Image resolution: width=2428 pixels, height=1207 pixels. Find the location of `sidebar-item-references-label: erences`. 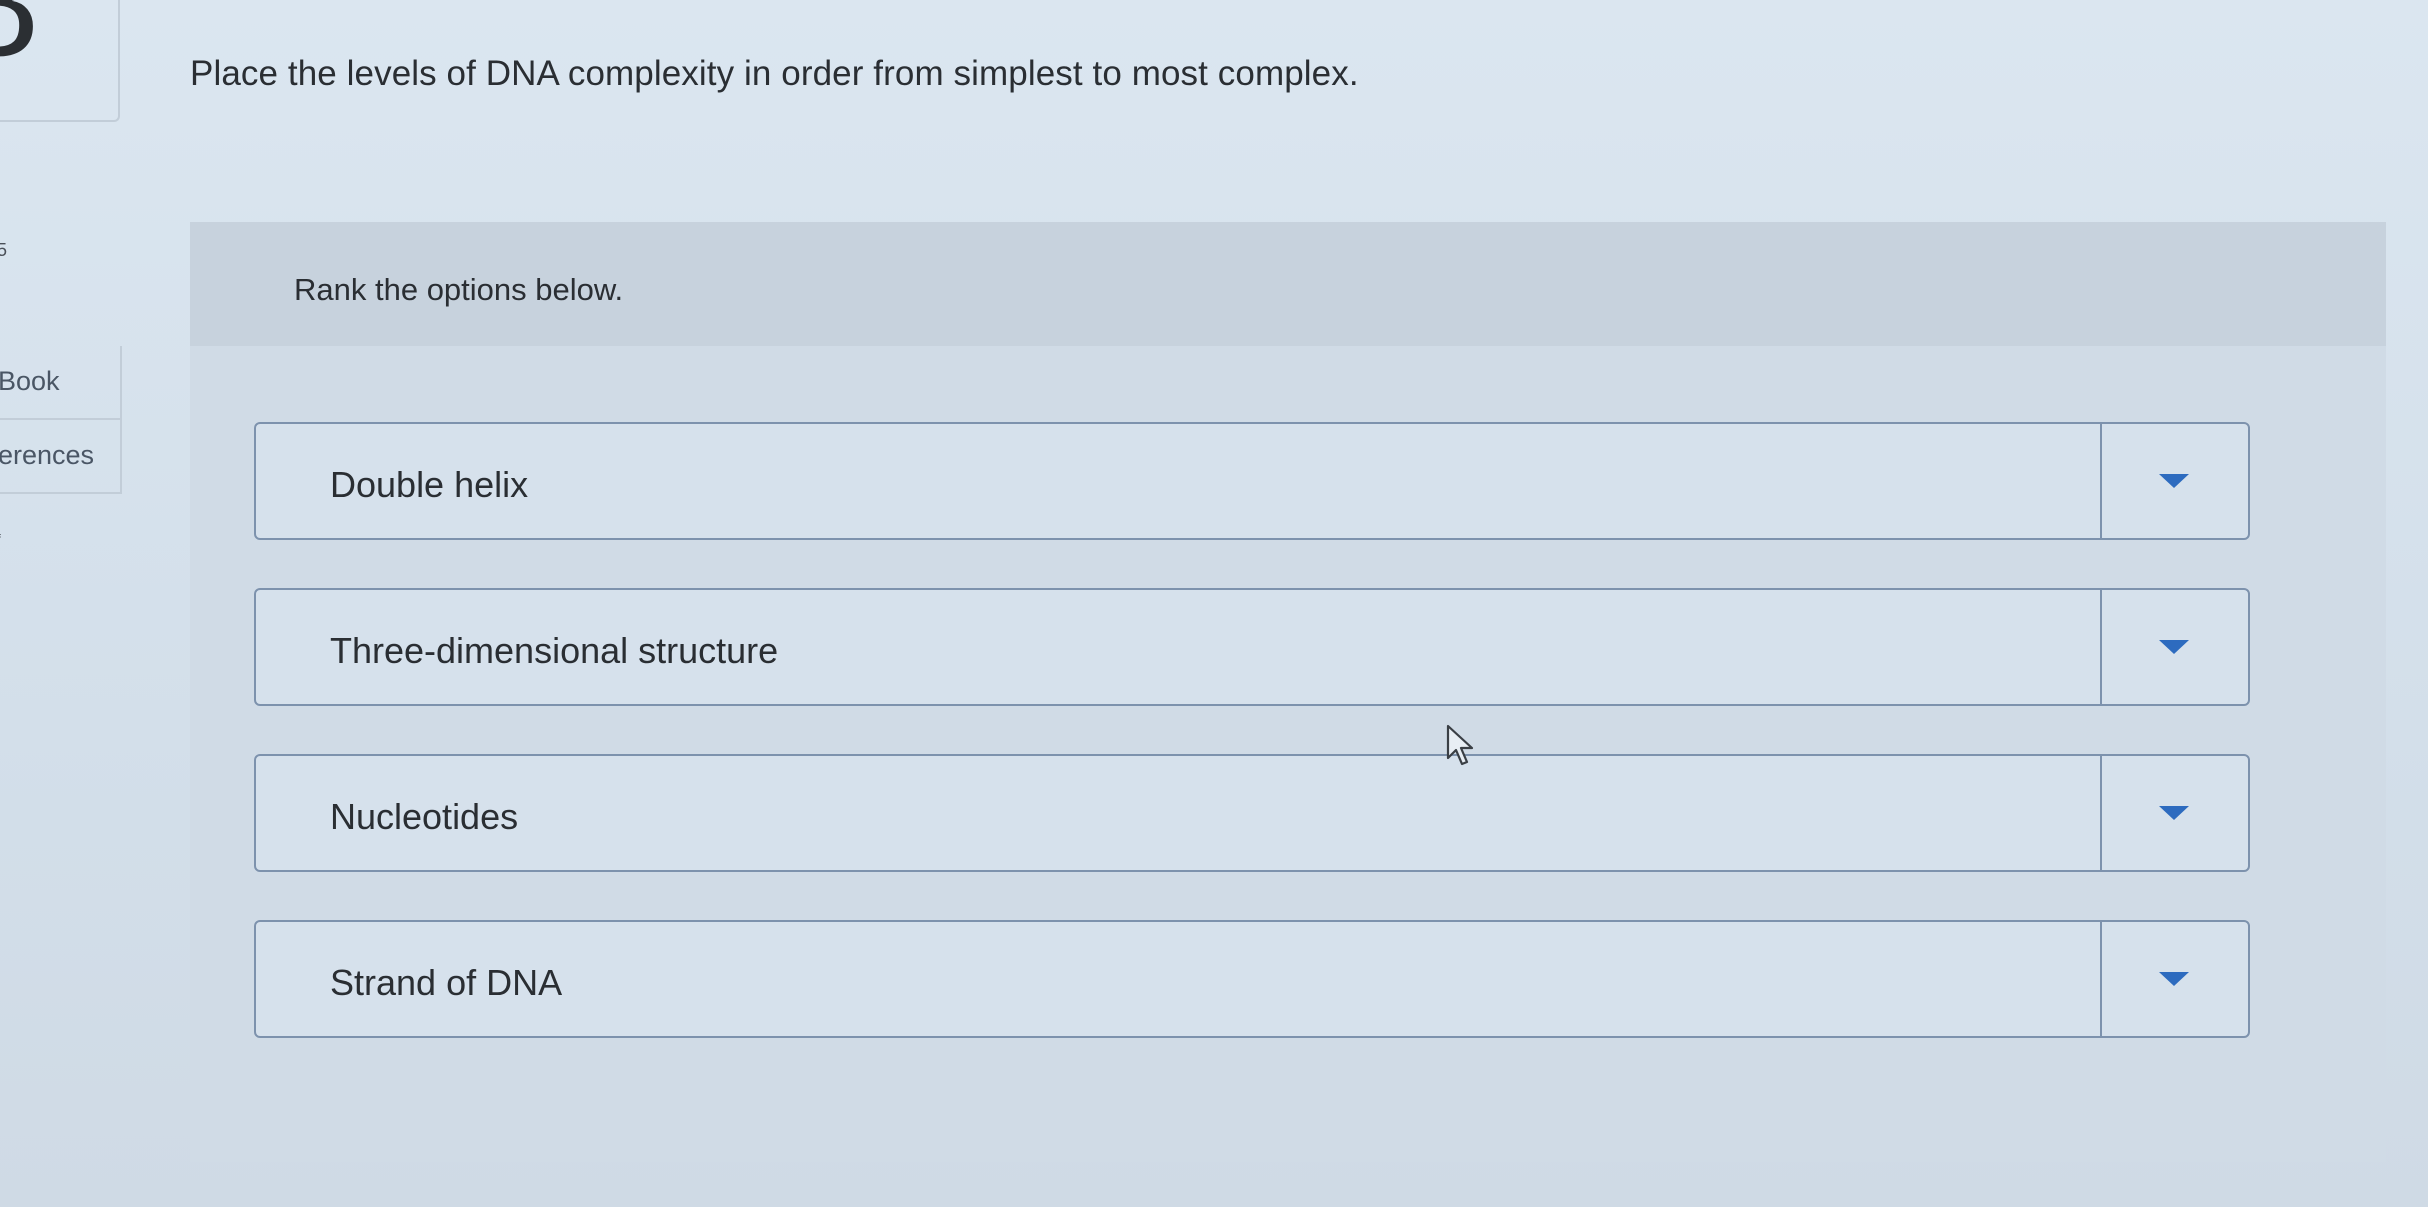

sidebar-item-references-label: erences is located at coordinates (47, 455).